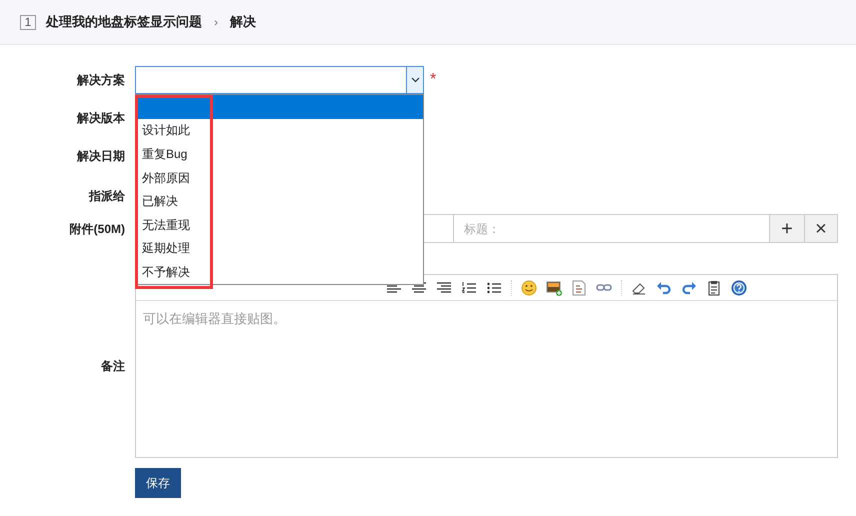  Describe the element at coordinates (243, 22) in the screenshot. I see `page-action: 解决` at that location.